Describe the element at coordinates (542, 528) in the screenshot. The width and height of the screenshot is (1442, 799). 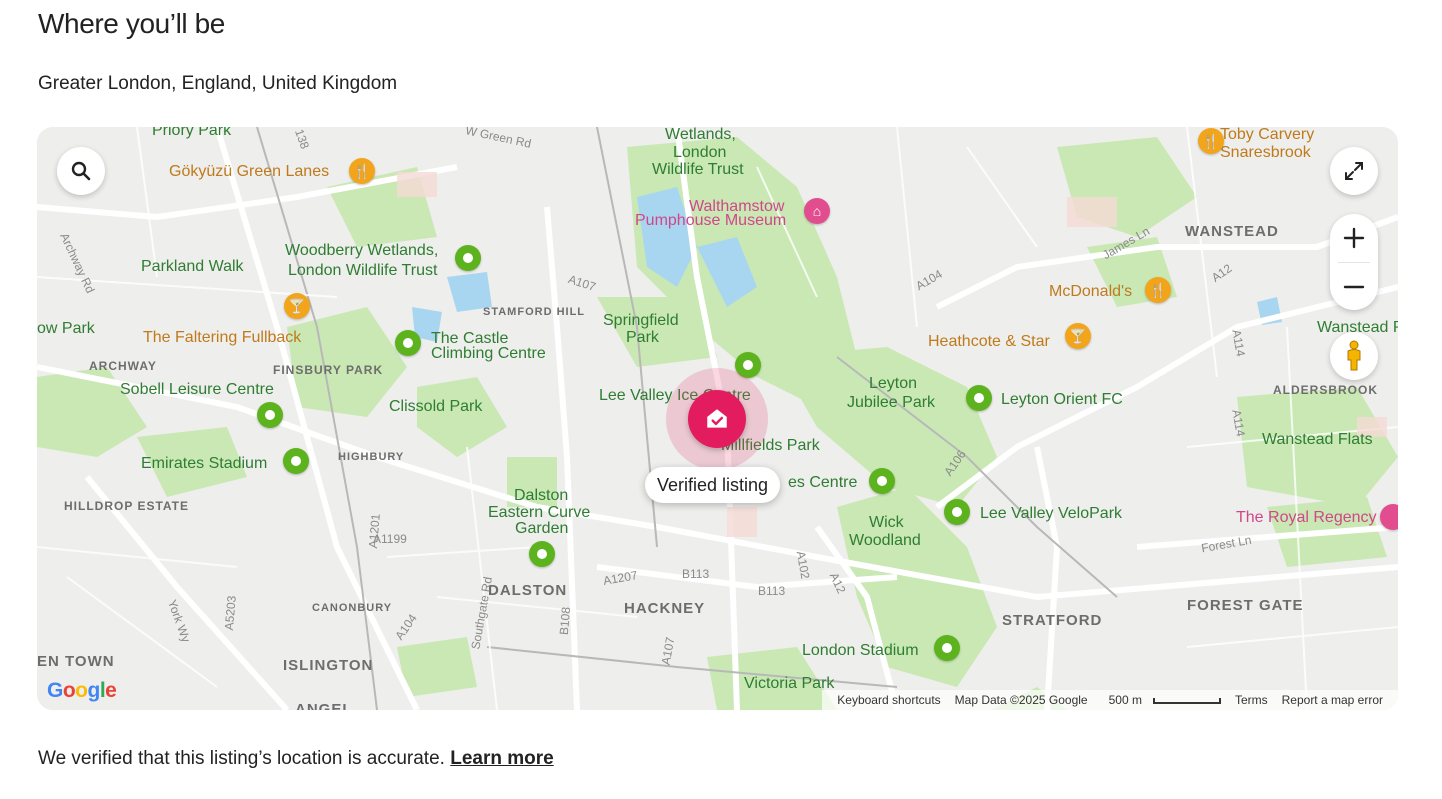
I see `label-dalston-garden-3: Garden` at that location.